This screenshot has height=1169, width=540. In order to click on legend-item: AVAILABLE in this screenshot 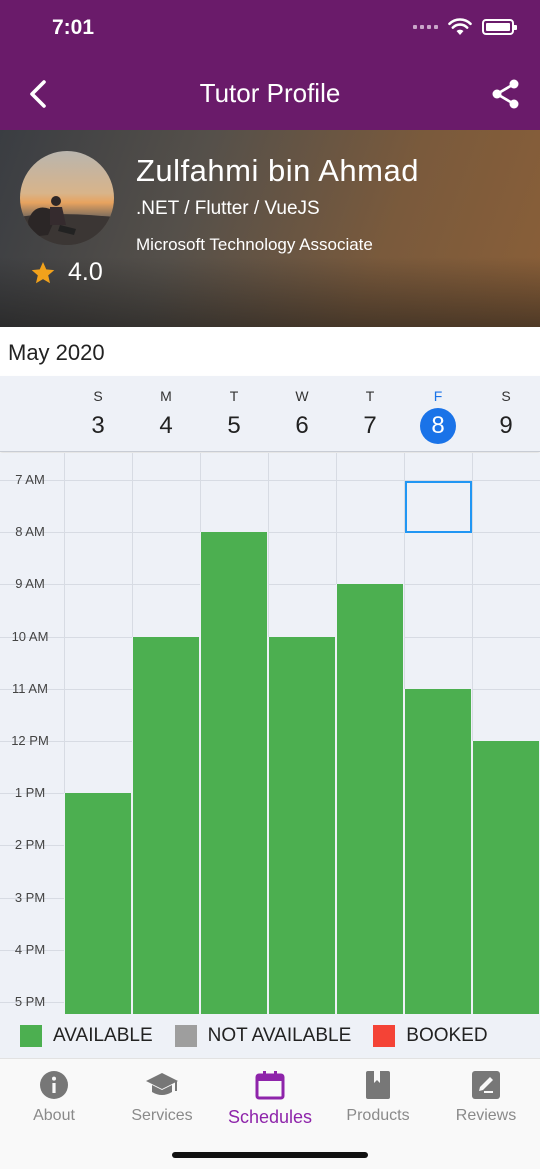, I will do `click(86, 1036)`.